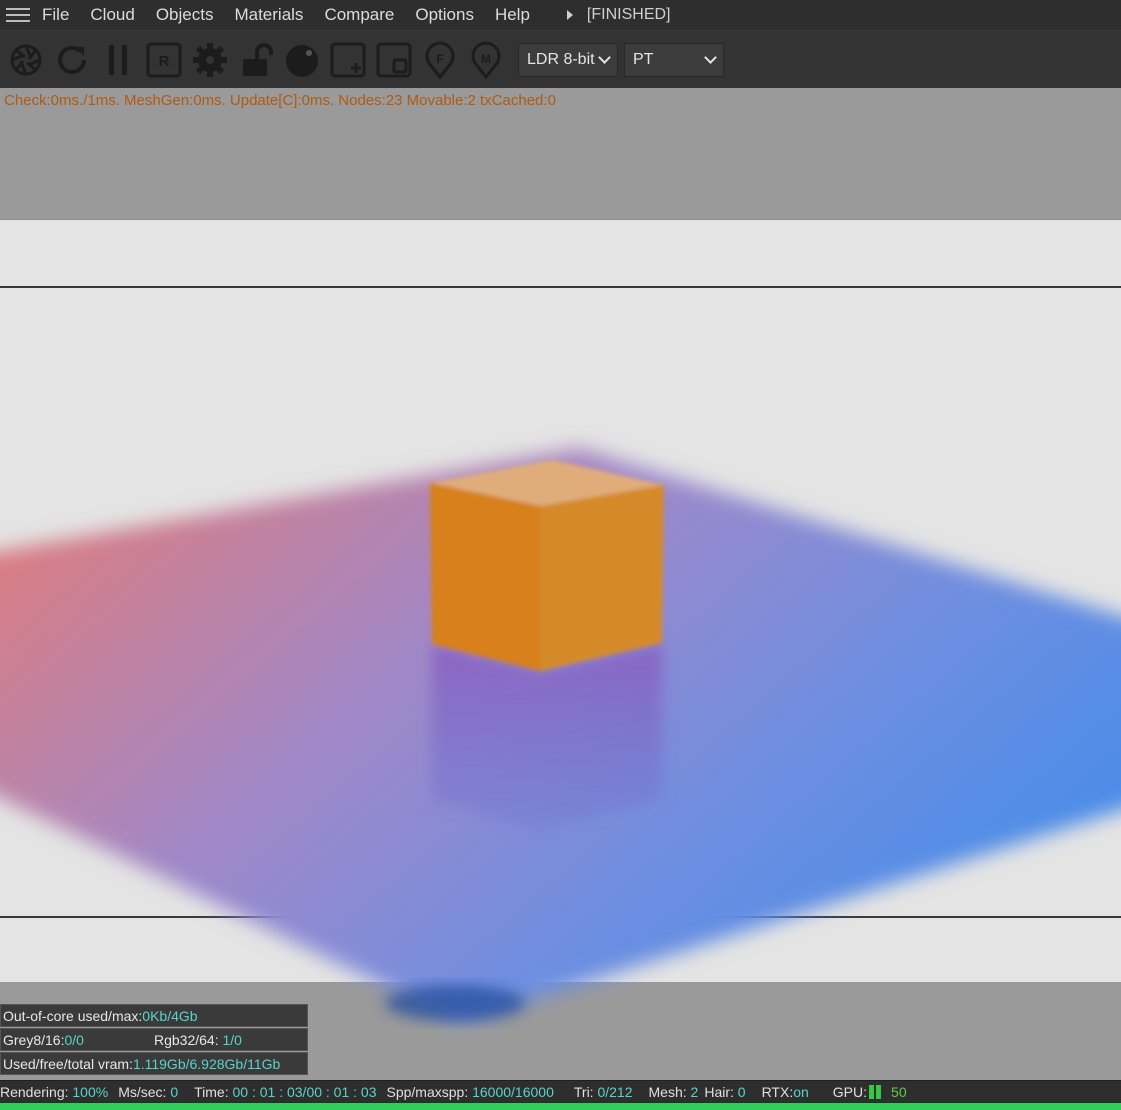 The width and height of the screenshot is (1121, 1110). Describe the element at coordinates (615, 1091) in the screenshot. I see `tri-value: 0/212` at that location.